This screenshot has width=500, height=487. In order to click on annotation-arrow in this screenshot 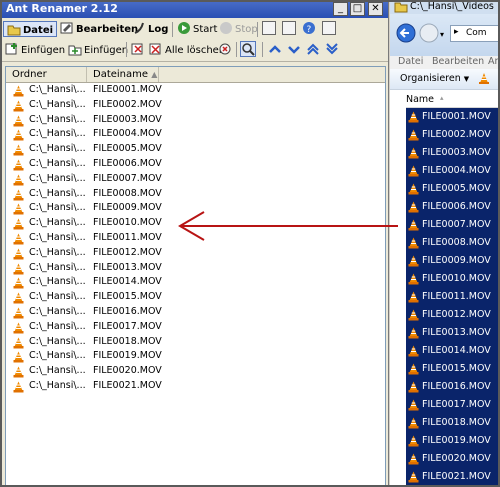, I will do `click(288, 226)`.